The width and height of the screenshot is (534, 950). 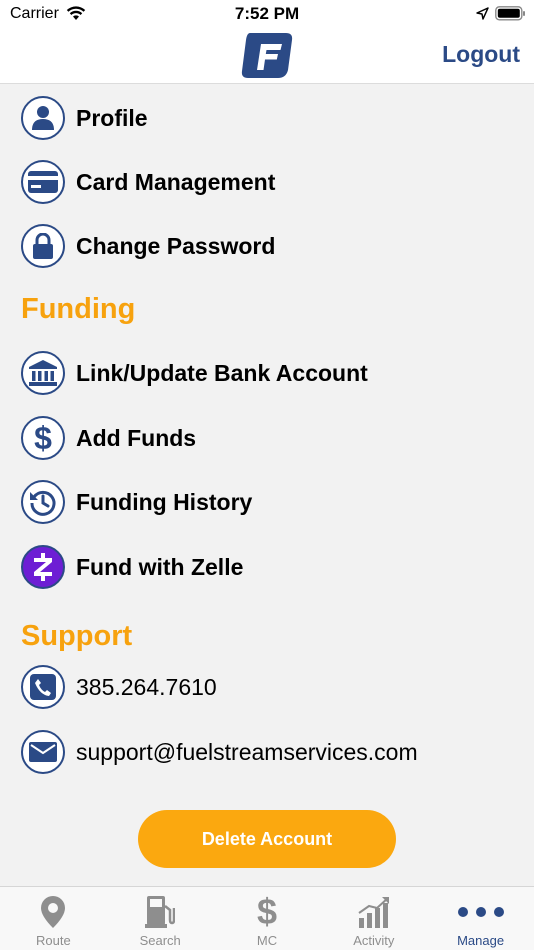 I want to click on location-arrow-icon, so click(x=482, y=13).